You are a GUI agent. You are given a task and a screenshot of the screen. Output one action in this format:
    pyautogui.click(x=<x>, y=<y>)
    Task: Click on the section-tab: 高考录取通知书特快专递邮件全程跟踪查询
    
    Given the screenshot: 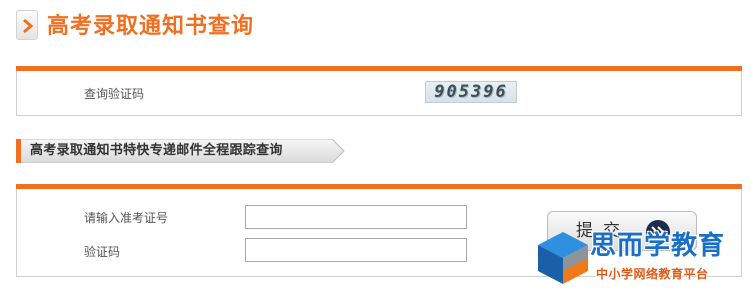 What is the action you would take?
    pyautogui.click(x=180, y=151)
    